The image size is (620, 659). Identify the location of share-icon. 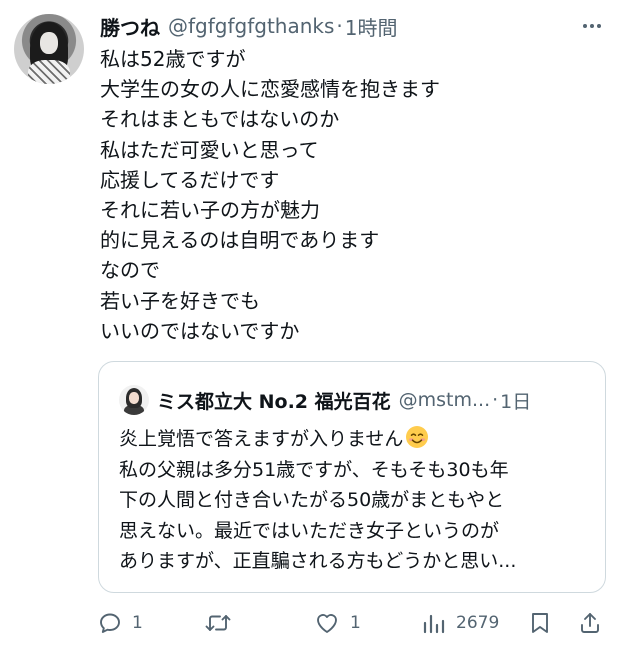
(590, 623).